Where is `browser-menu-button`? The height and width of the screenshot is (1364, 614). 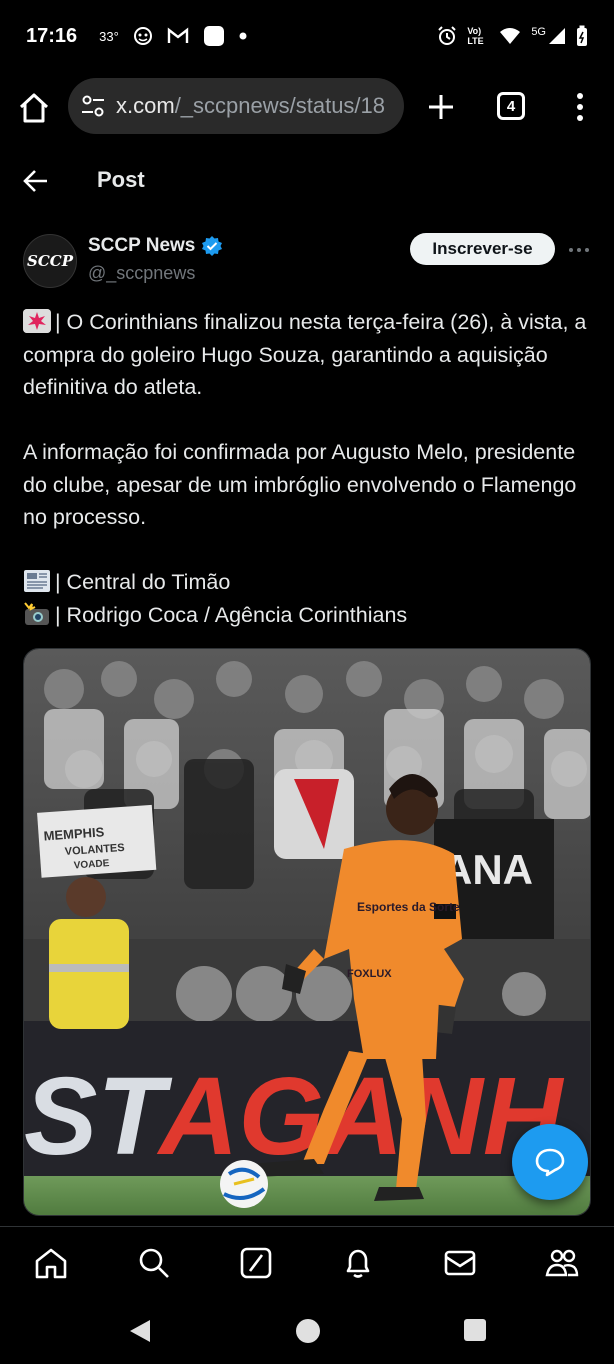
browser-menu-button is located at coordinates (580, 107).